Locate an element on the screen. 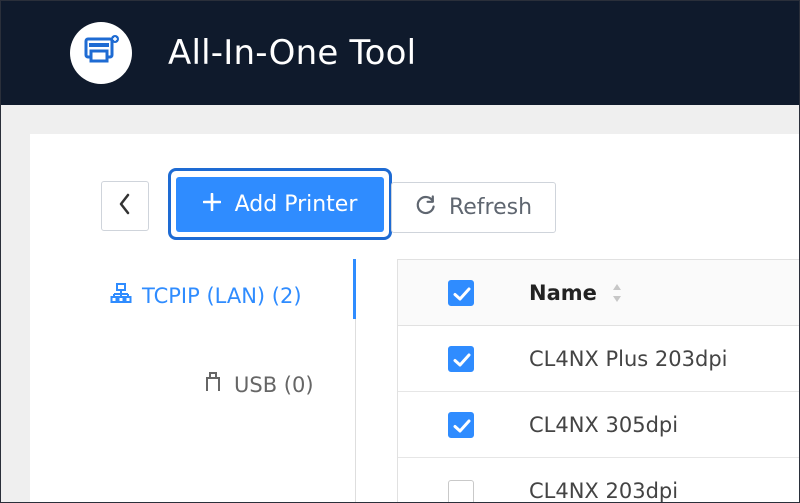 The width and height of the screenshot is (800, 503). add-printer-button: Add Printer is located at coordinates (280, 204).